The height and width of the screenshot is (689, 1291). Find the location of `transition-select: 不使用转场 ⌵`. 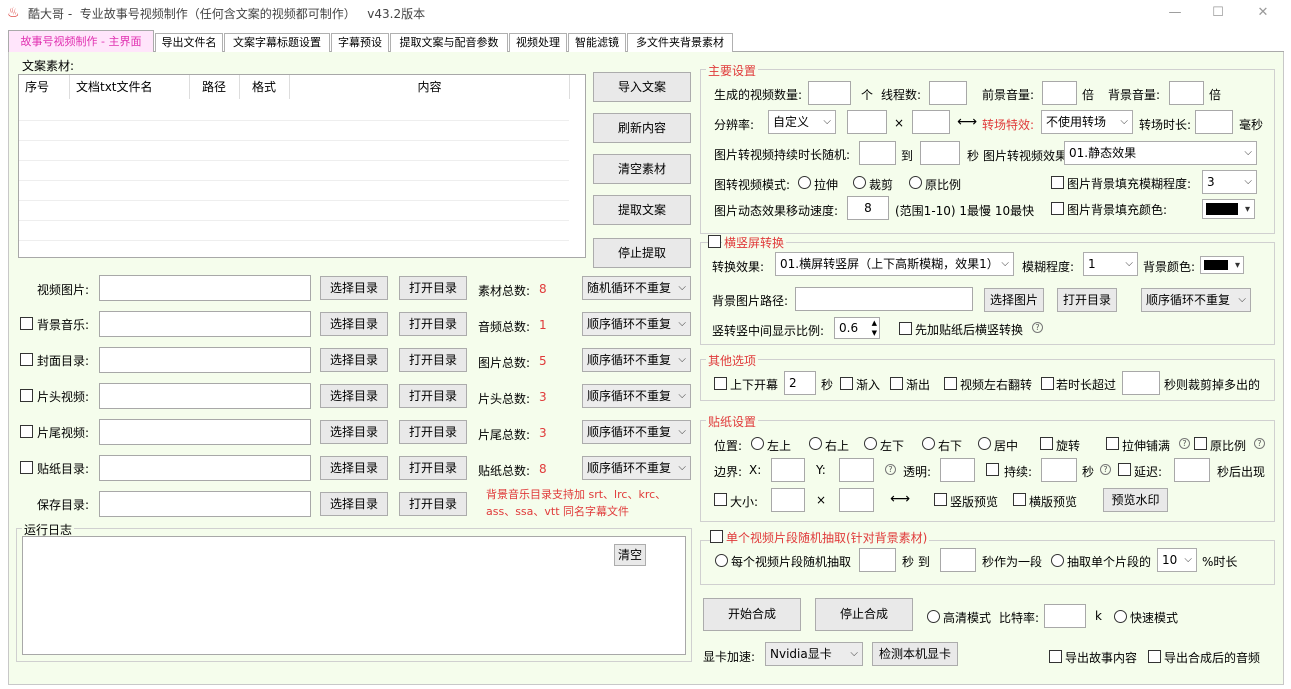

transition-select: 不使用转场 ⌵ is located at coordinates (1087, 122).